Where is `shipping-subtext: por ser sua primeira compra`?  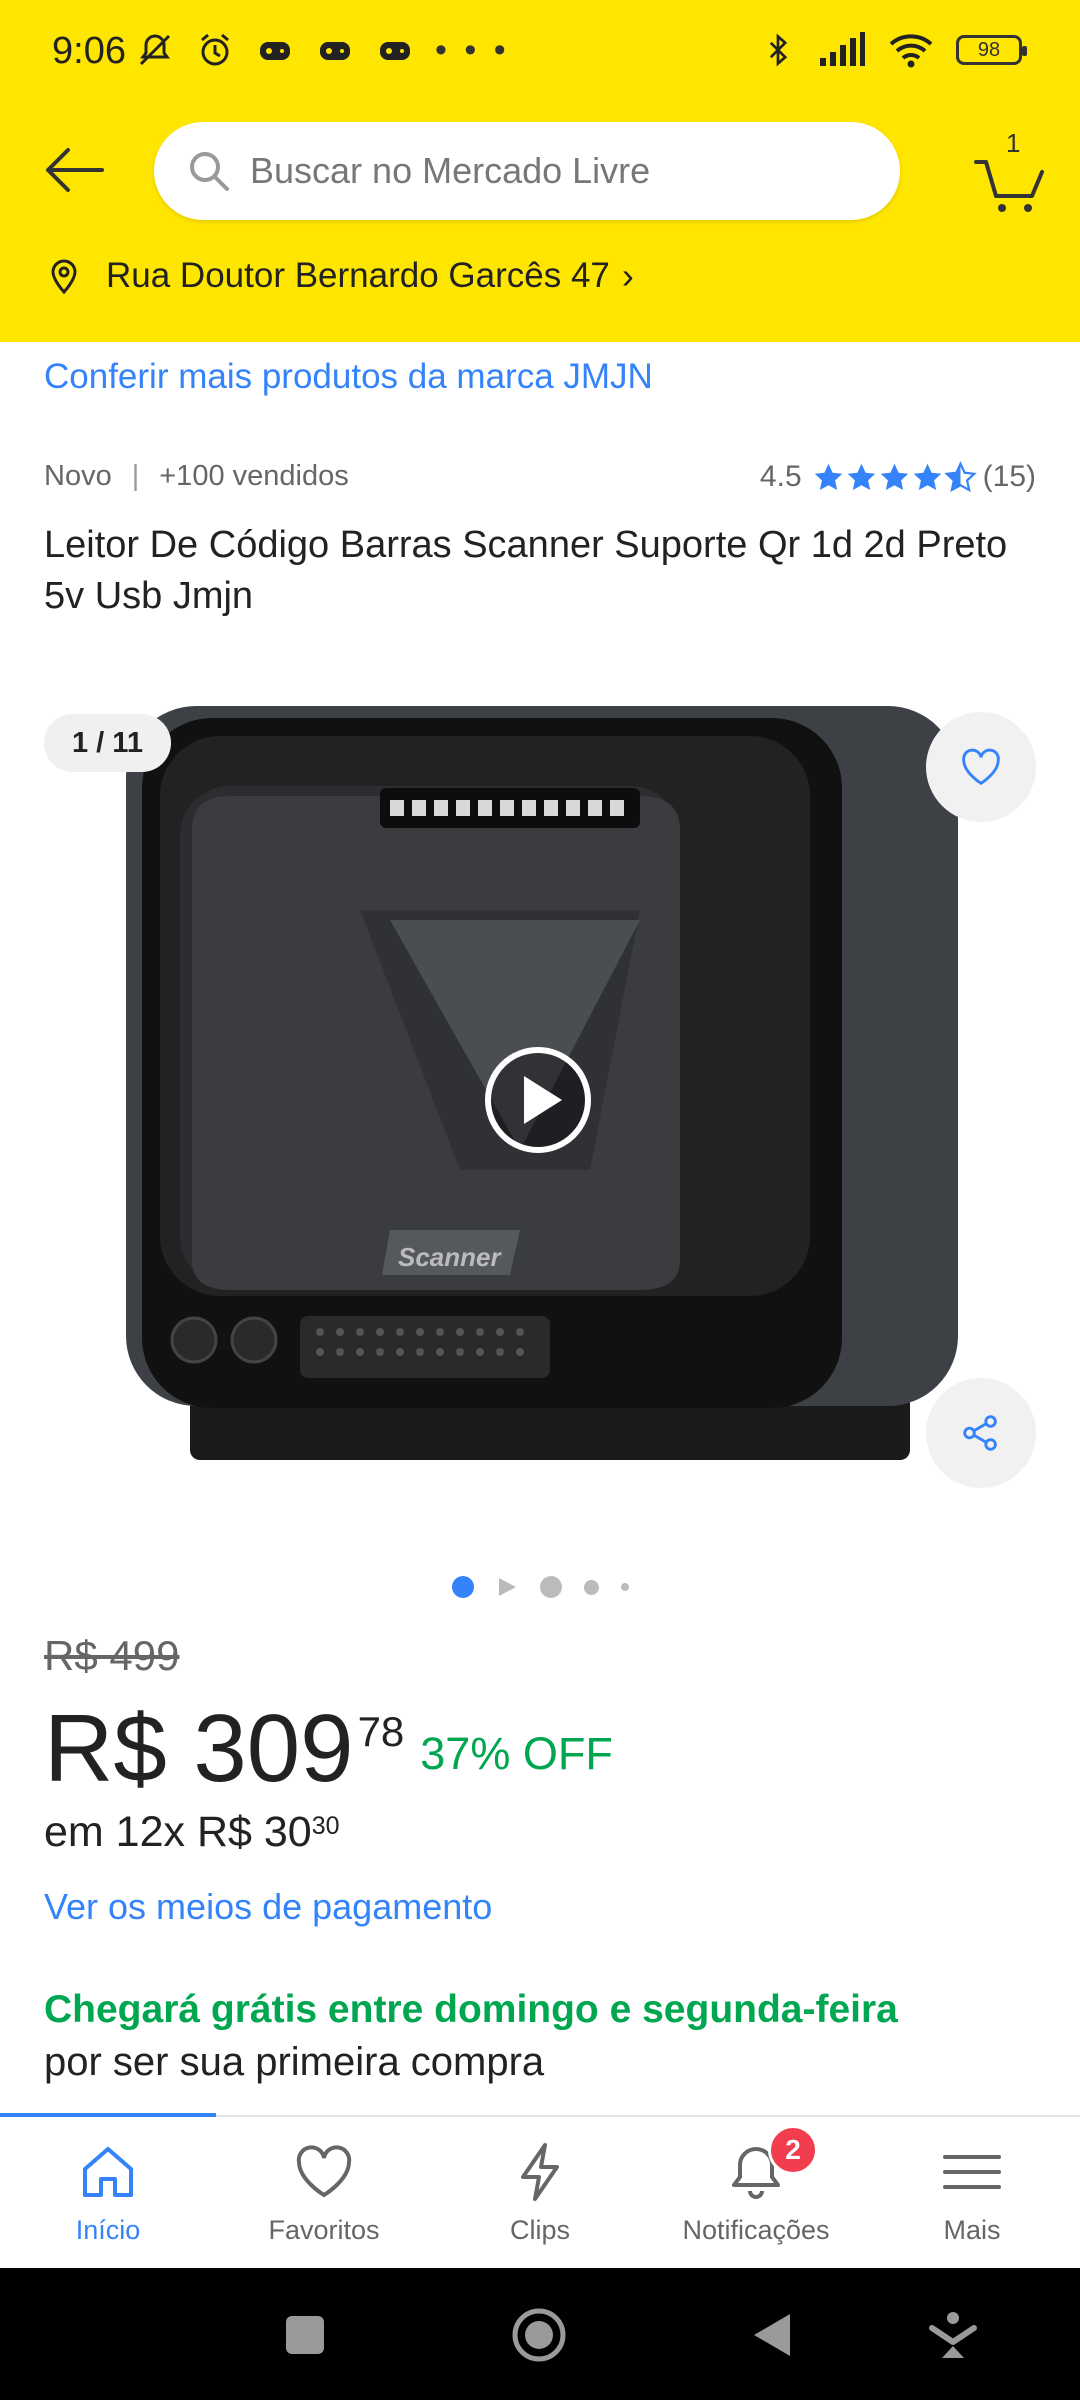
shipping-subtext: por ser sua primeira compra is located at coordinates (294, 2062).